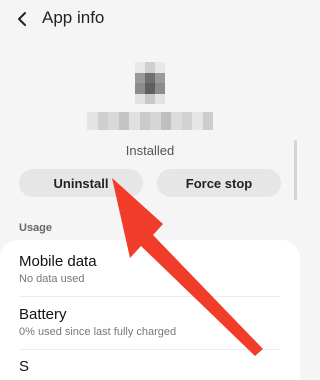 The image size is (320, 380). I want to click on blurred-app-icon, so click(150, 83).